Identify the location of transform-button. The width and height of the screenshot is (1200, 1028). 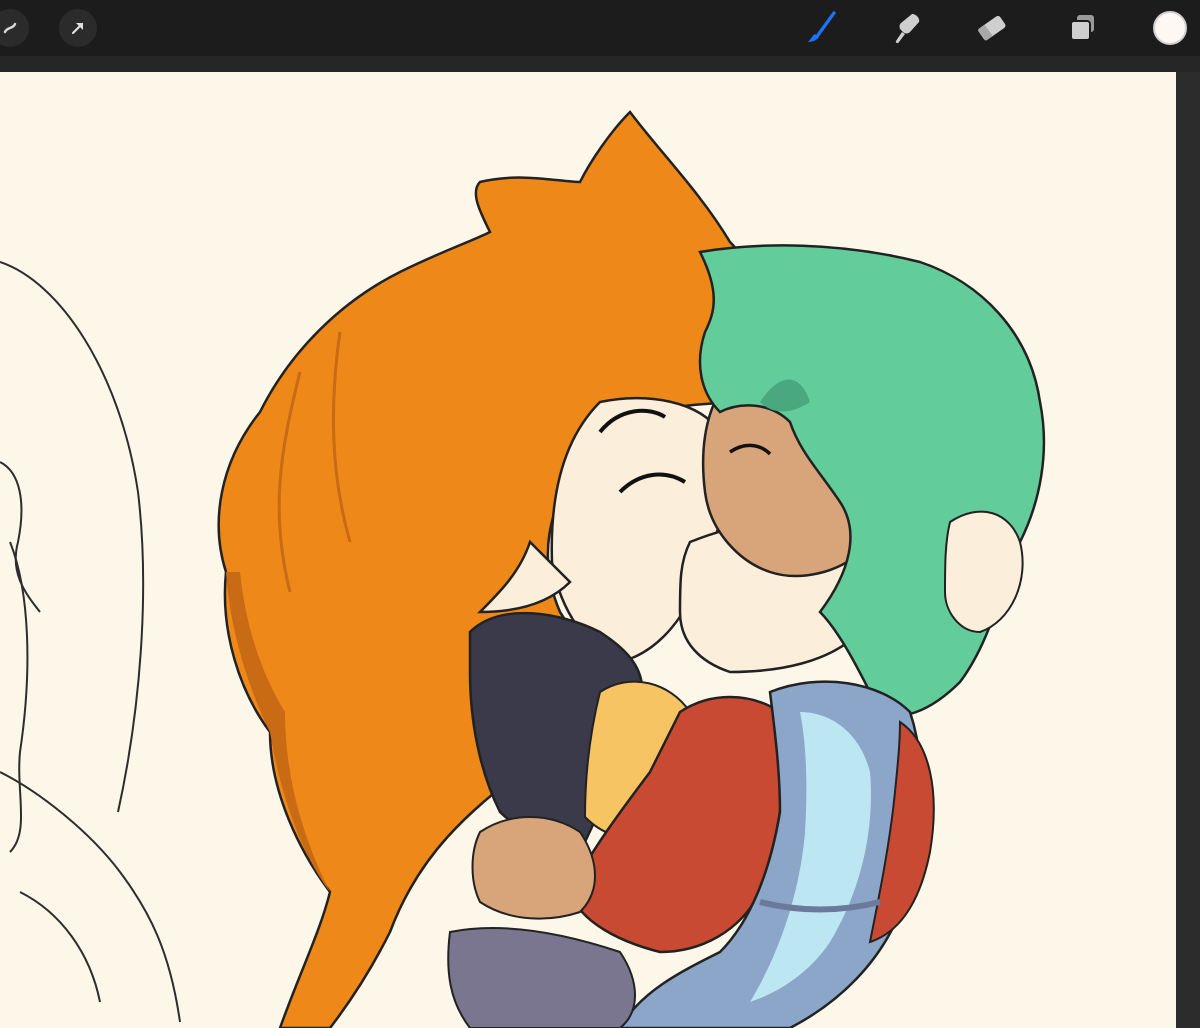
(78, 28).